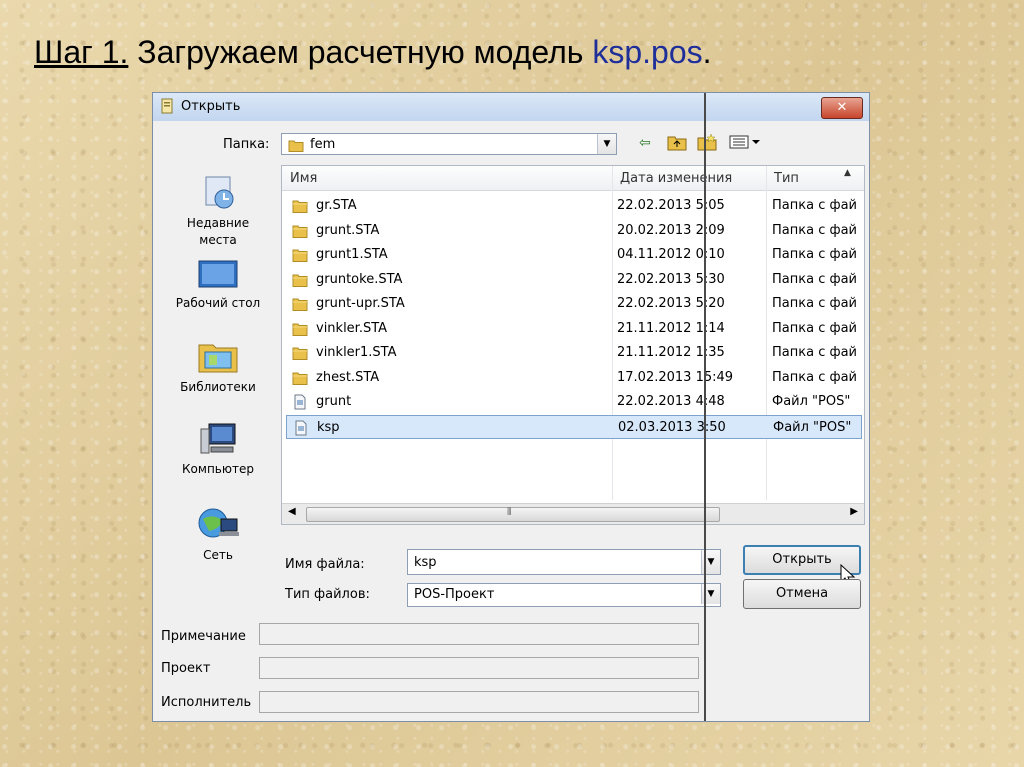 The image size is (1024, 767). I want to click on file-date: 02.03.2013 3:50, so click(672, 427).